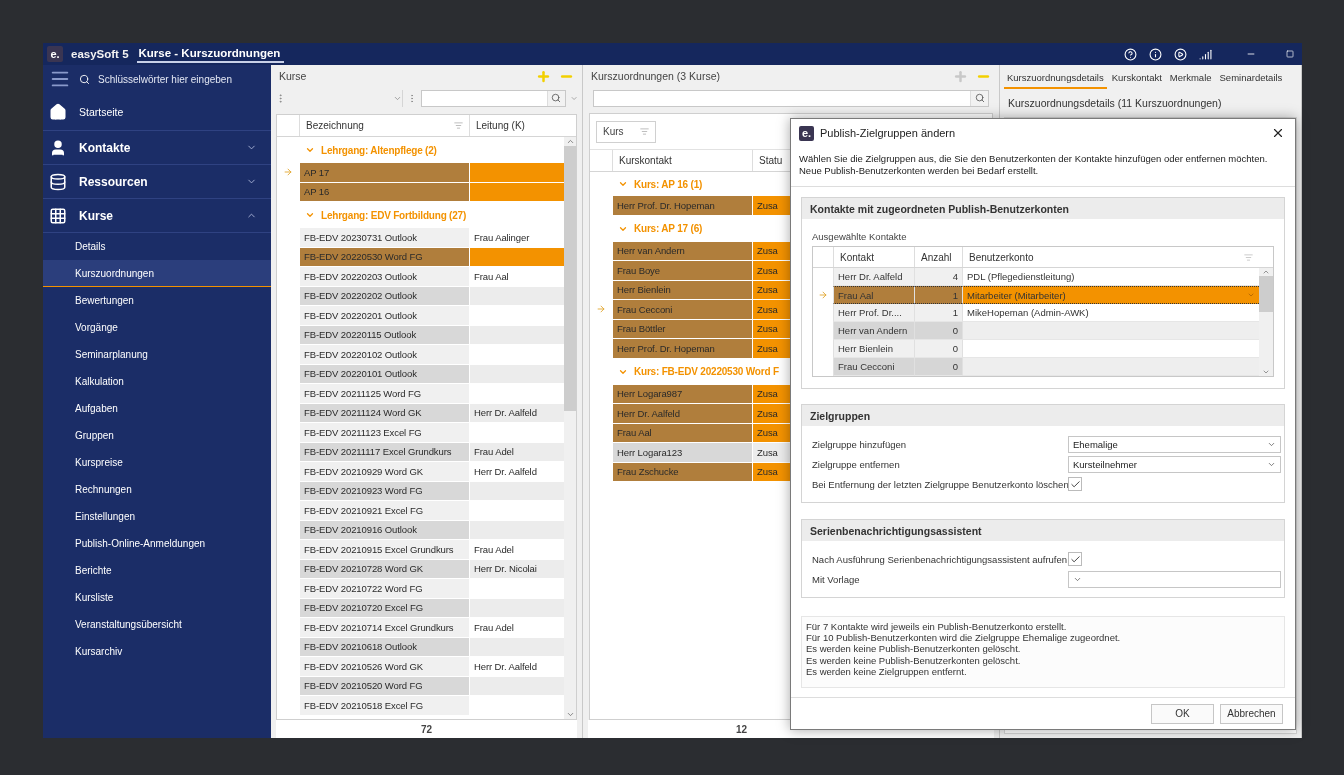 This screenshot has height=775, width=1344. I want to click on nav-item: Kurse, so click(157, 216).